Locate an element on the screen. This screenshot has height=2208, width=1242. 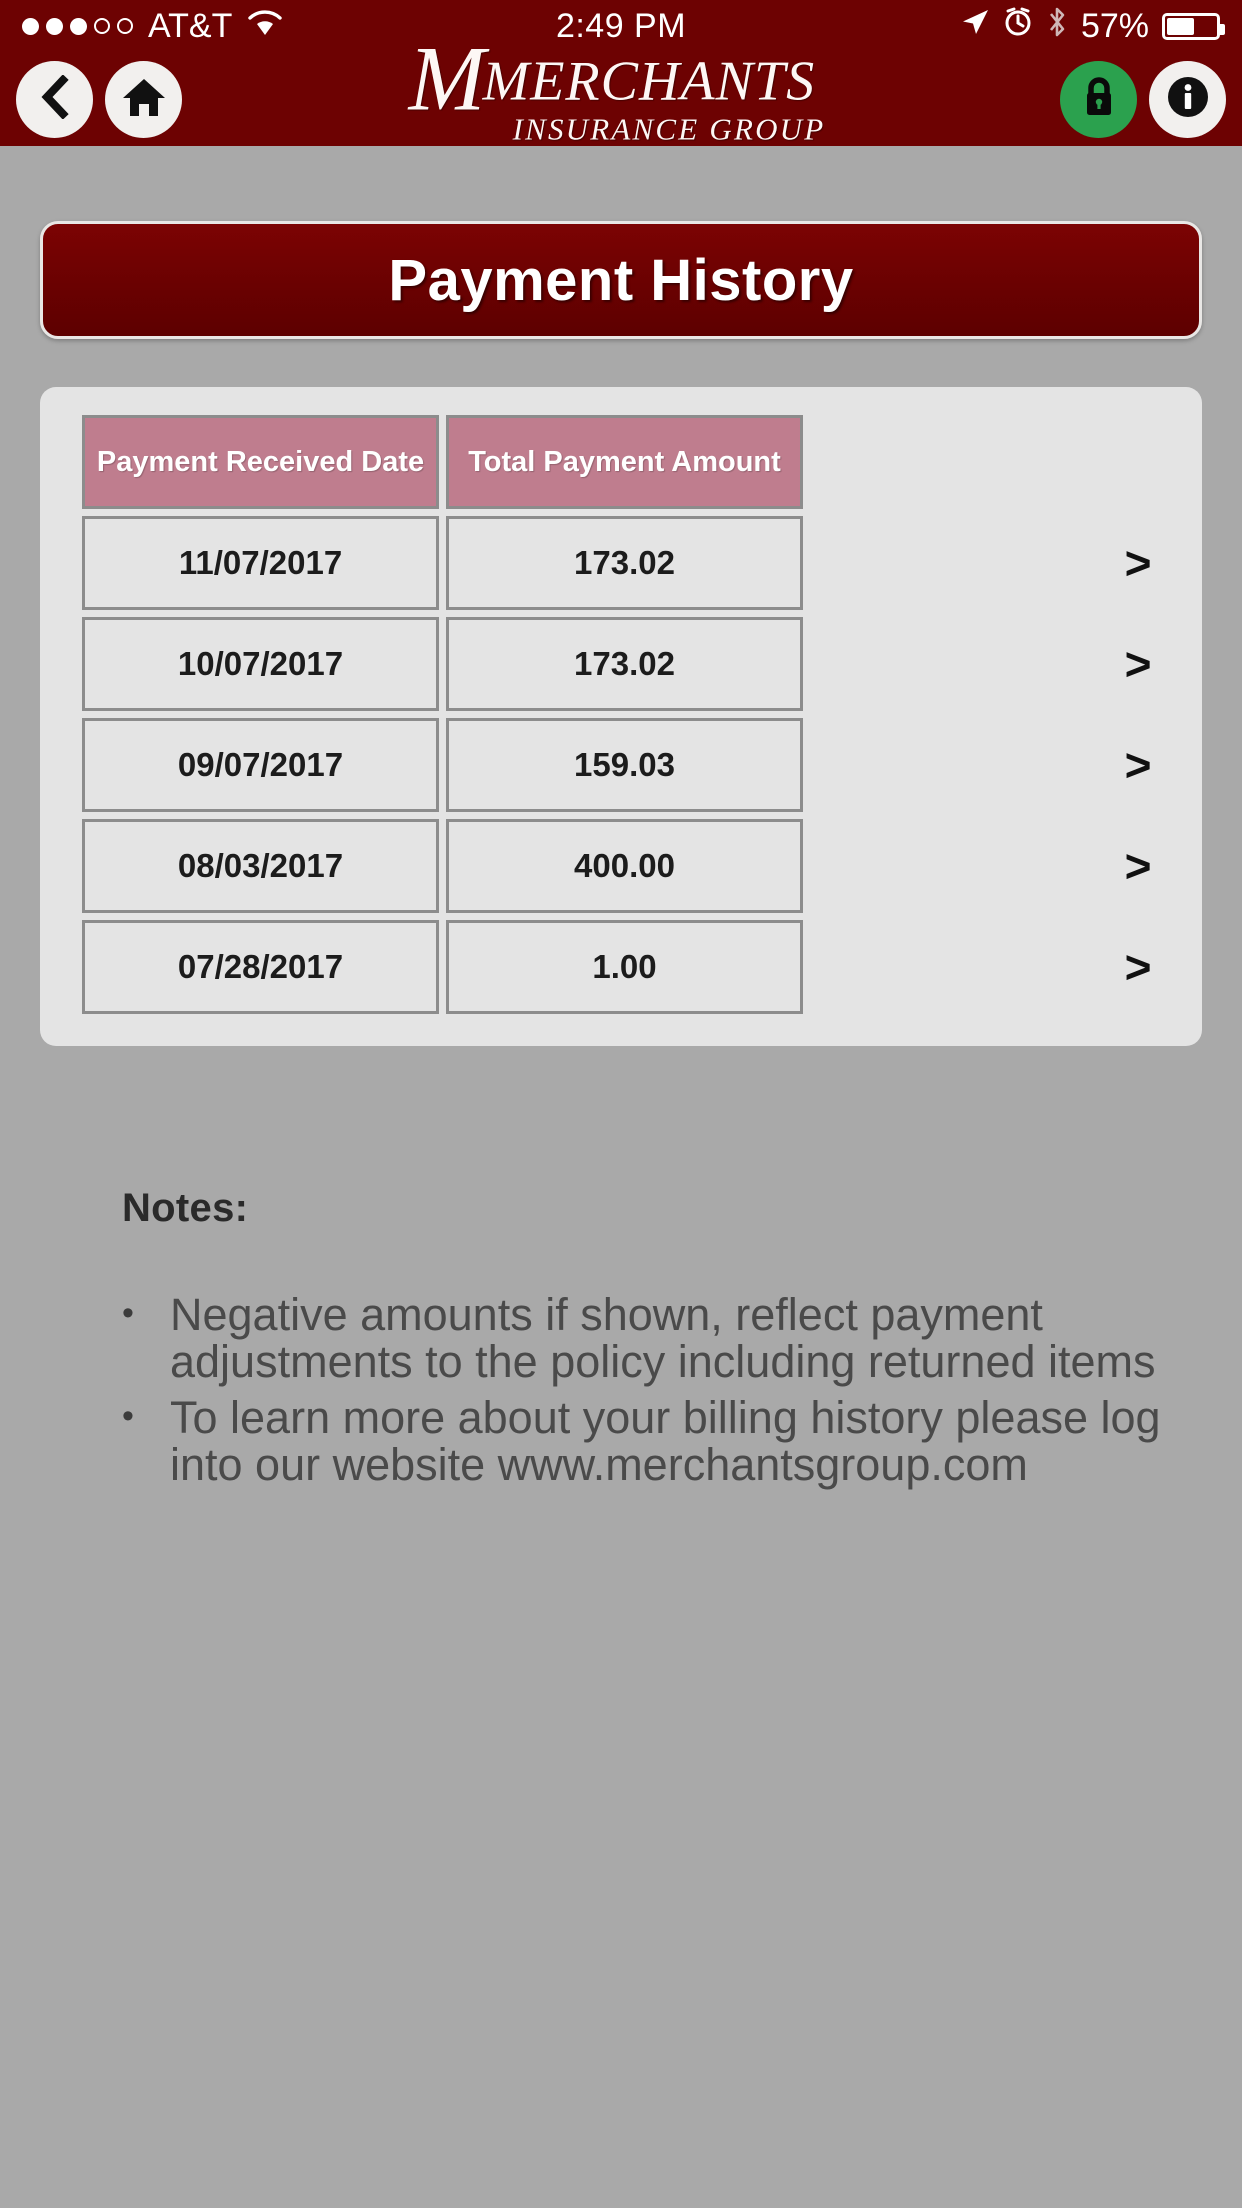
carrier-label: AT&T is located at coordinates (190, 25).